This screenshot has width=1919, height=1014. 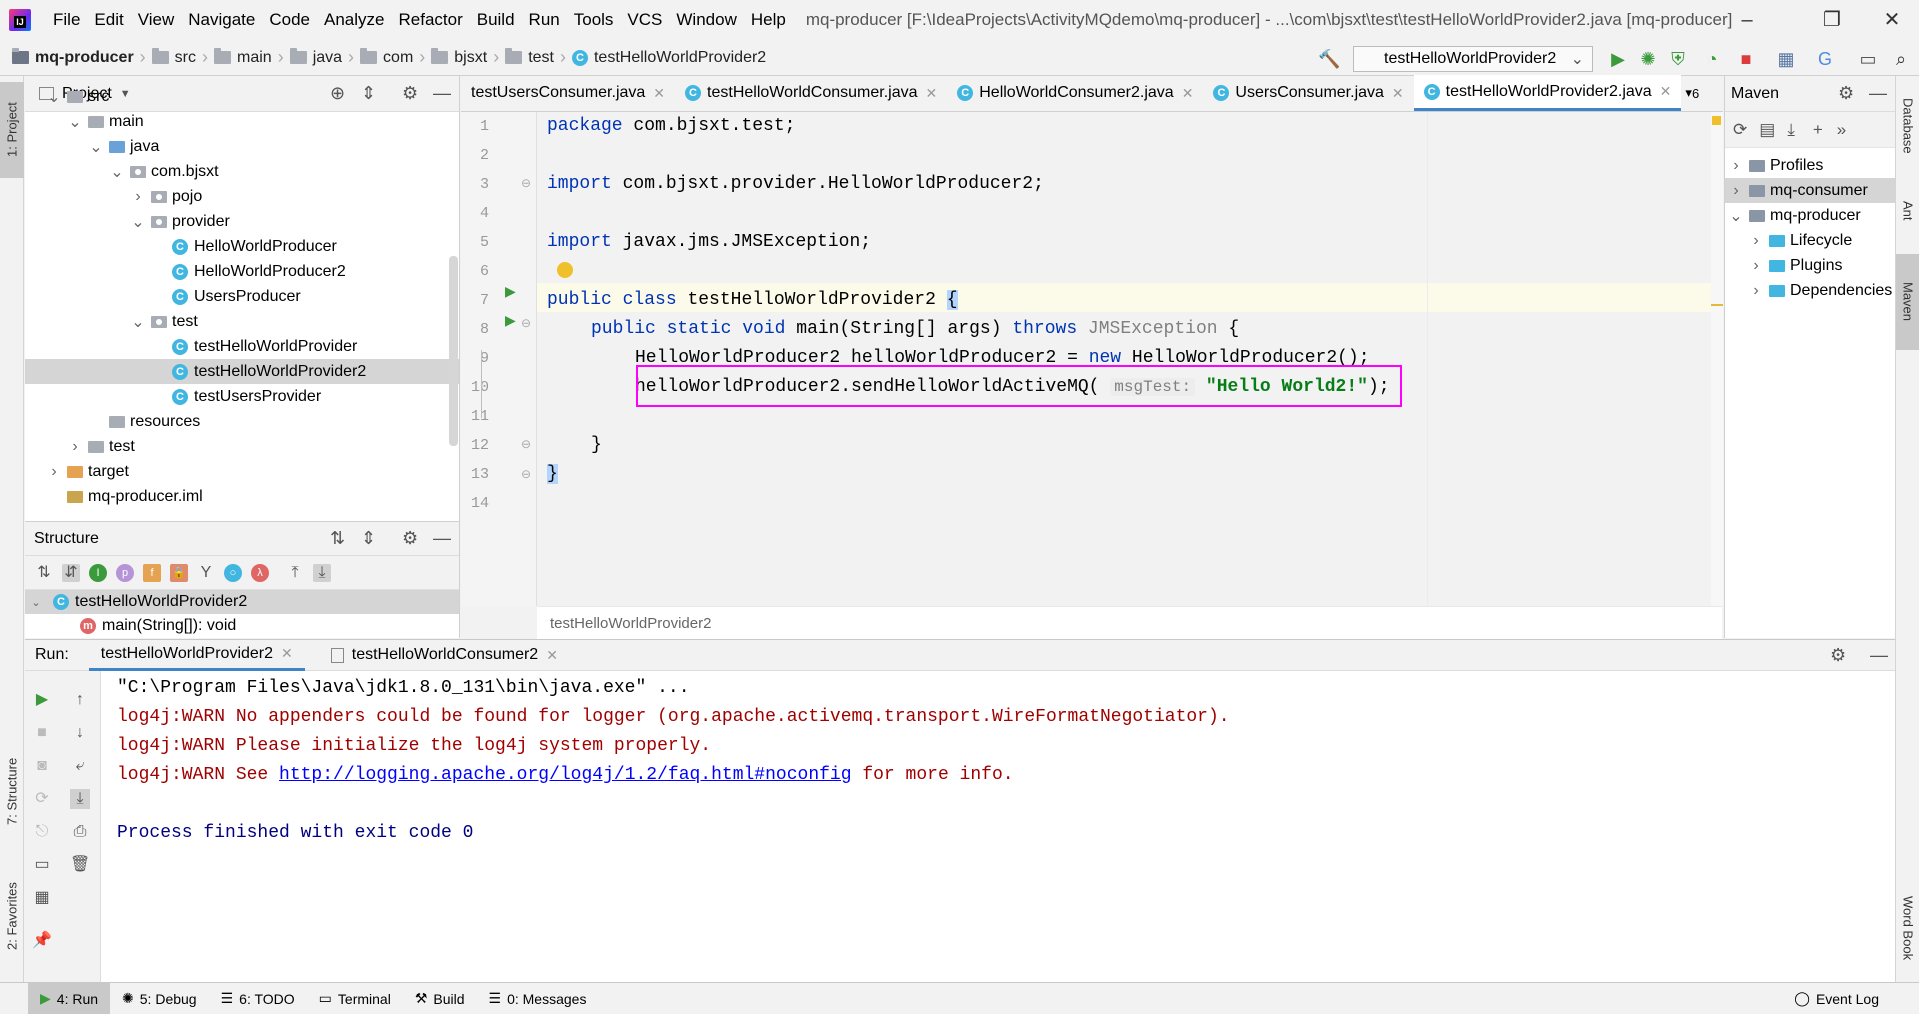 I want to click on settings-icon: ▭, so click(x=42, y=865).